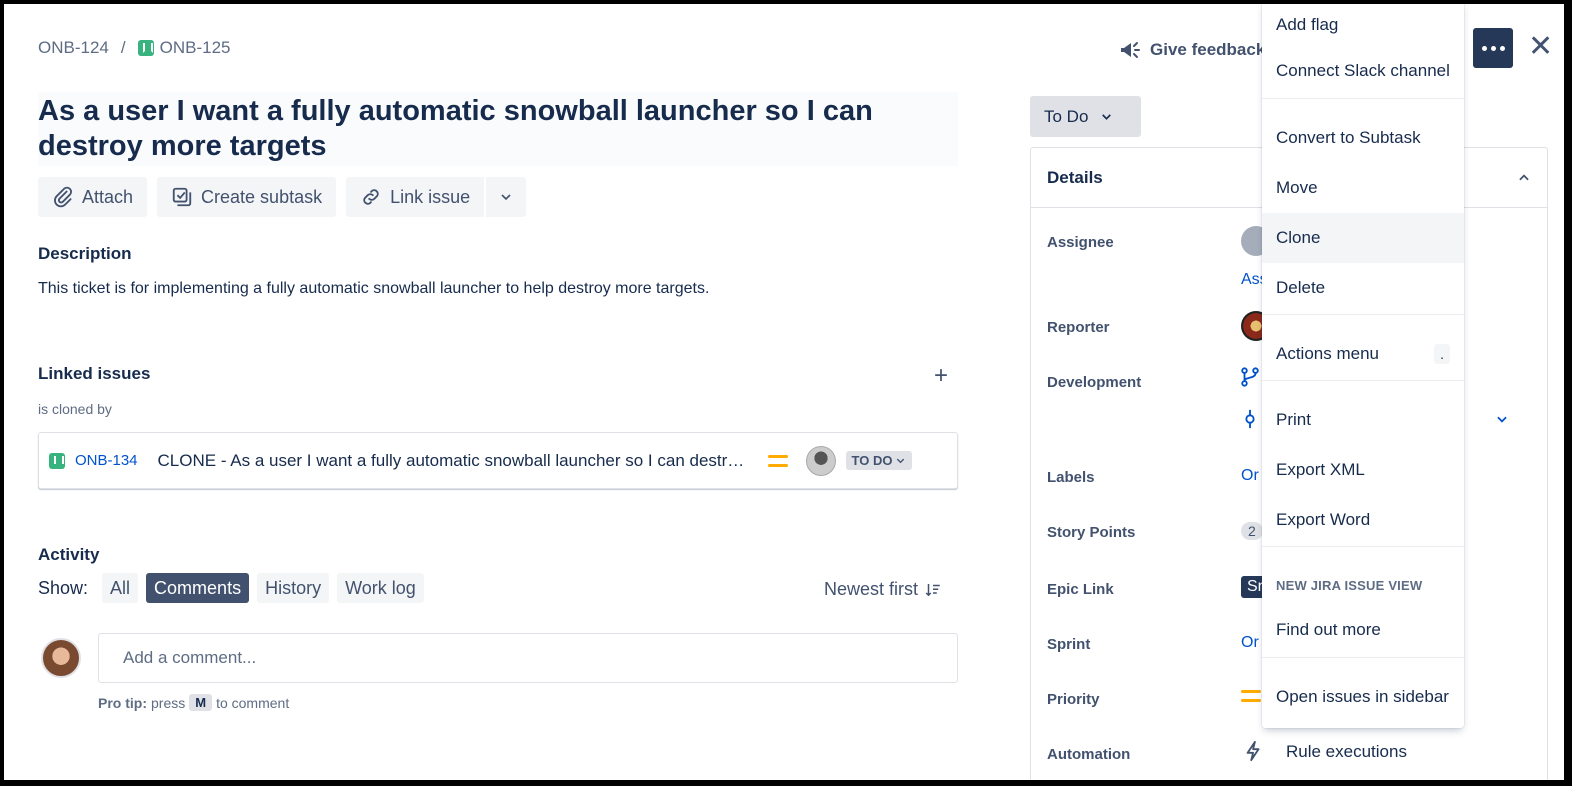  What do you see at coordinates (1363, 520) in the screenshot?
I see `menu-export-word: Export Word` at bounding box center [1363, 520].